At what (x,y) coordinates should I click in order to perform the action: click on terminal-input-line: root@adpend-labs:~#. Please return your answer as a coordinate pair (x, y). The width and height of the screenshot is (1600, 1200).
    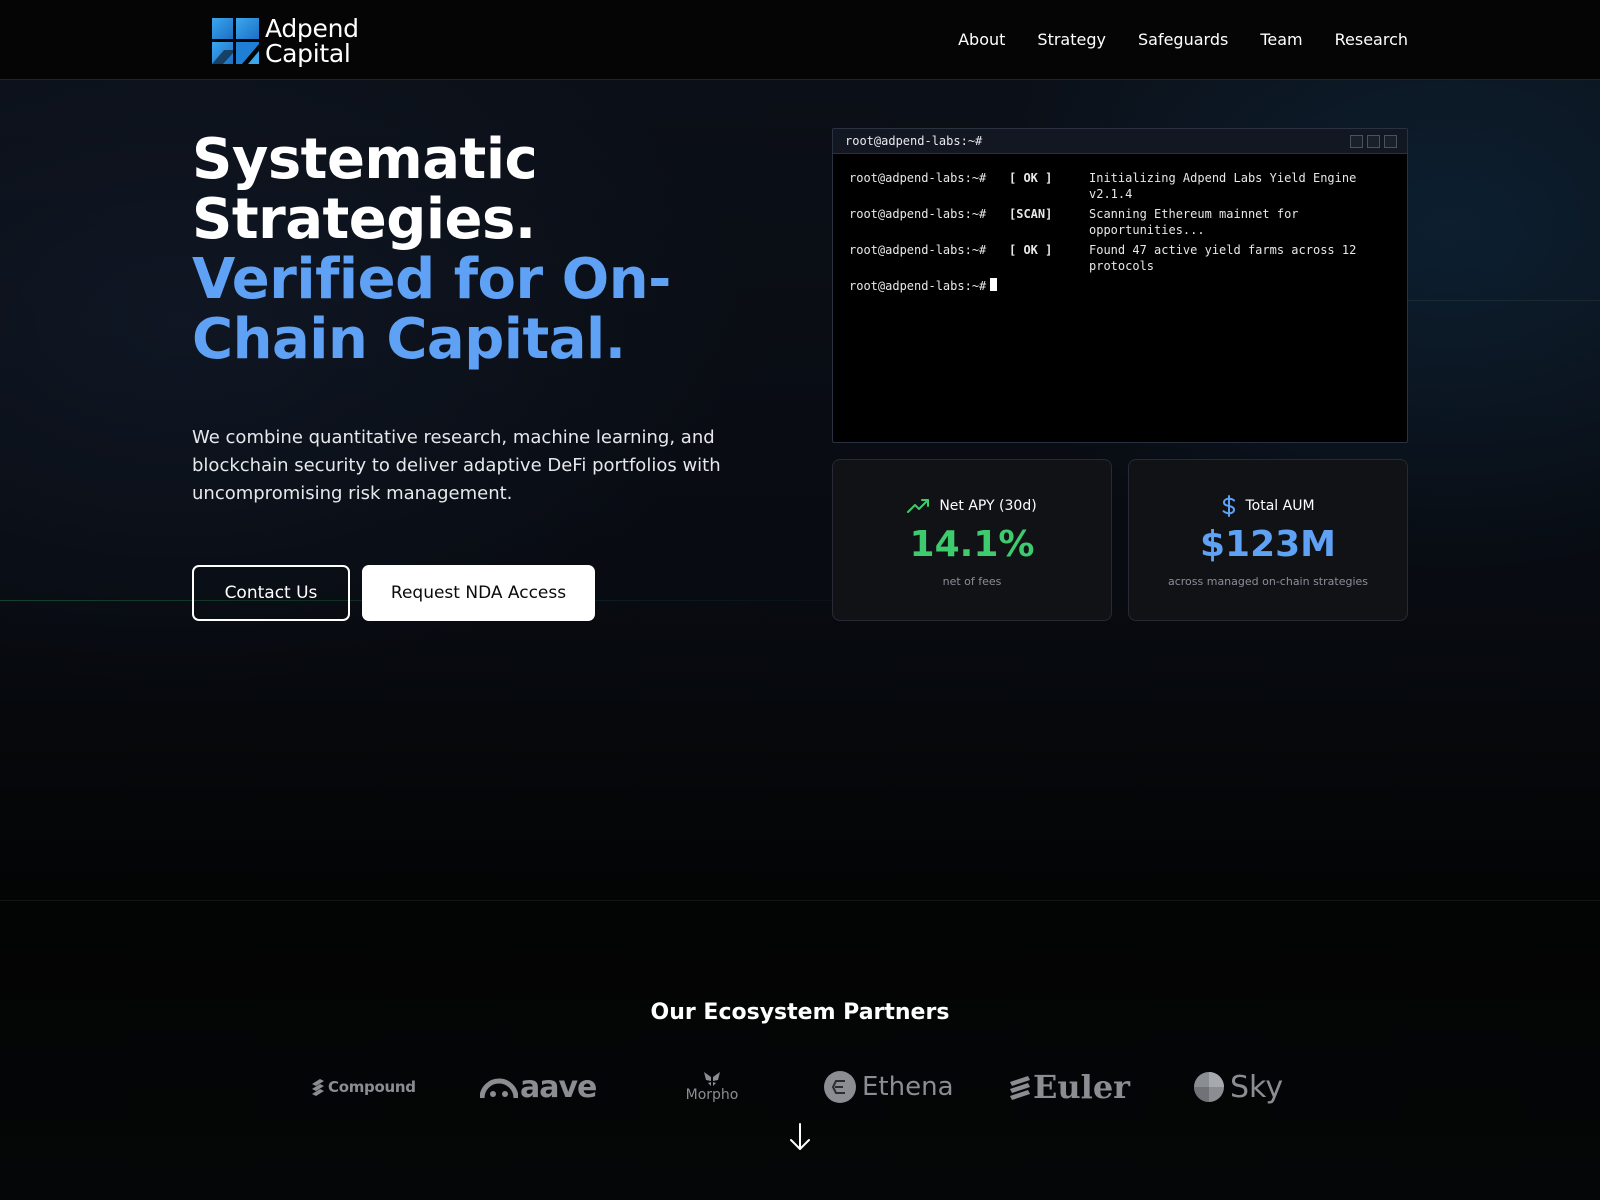
    Looking at the image, I should click on (1120, 286).